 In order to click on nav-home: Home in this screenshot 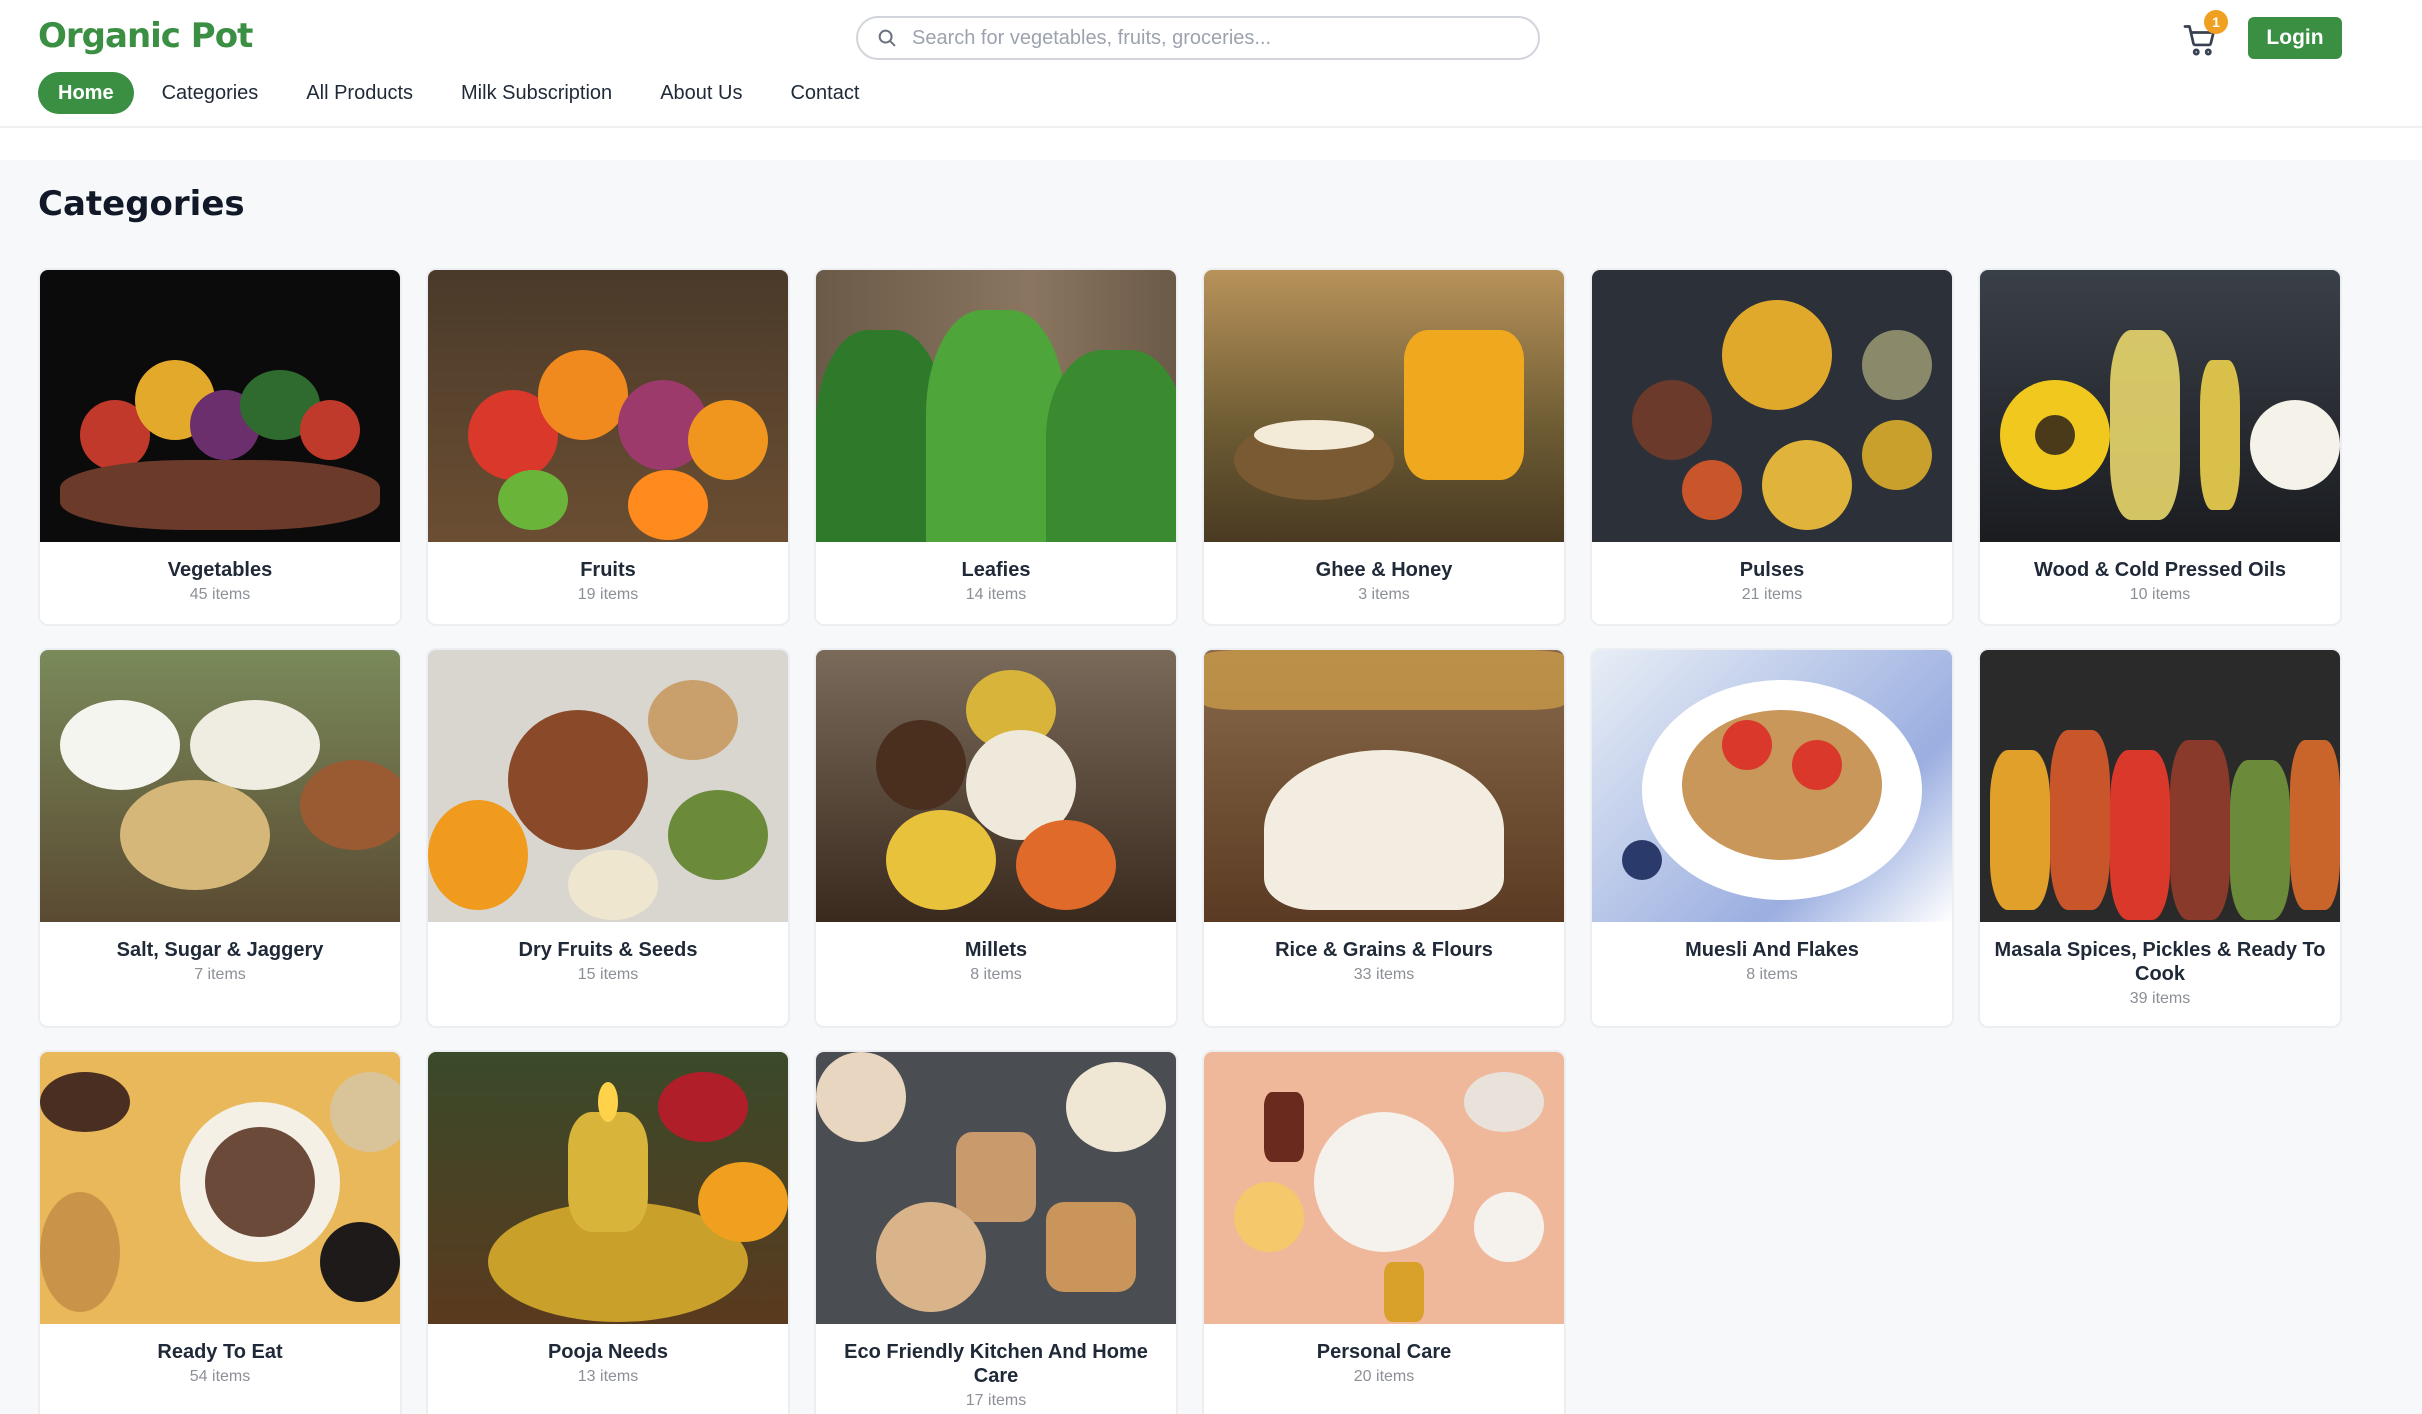, I will do `click(86, 93)`.